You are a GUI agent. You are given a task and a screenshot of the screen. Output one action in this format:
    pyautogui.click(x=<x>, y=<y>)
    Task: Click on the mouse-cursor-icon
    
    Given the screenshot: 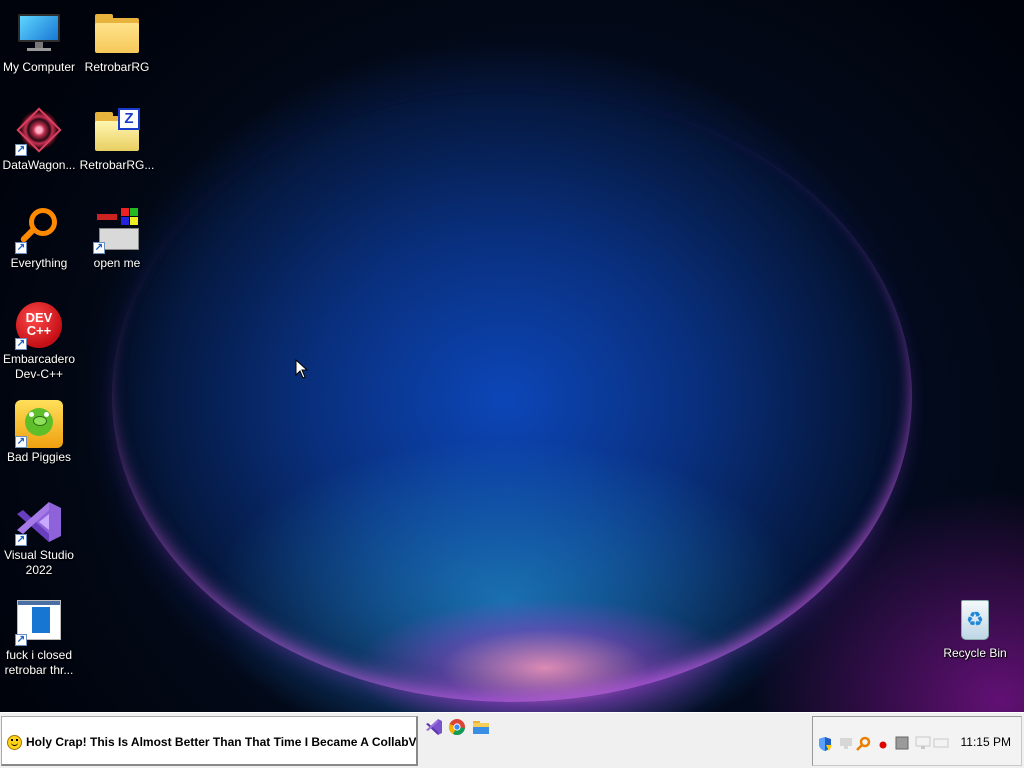 What is the action you would take?
    pyautogui.click(x=302, y=369)
    